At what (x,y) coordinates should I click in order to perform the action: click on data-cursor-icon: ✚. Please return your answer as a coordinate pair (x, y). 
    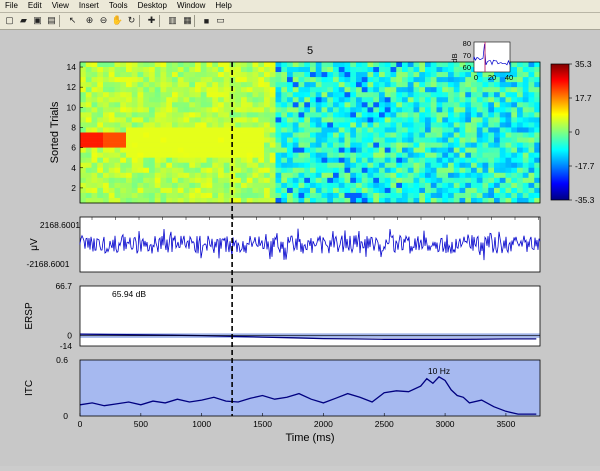
    Looking at the image, I should click on (151, 20).